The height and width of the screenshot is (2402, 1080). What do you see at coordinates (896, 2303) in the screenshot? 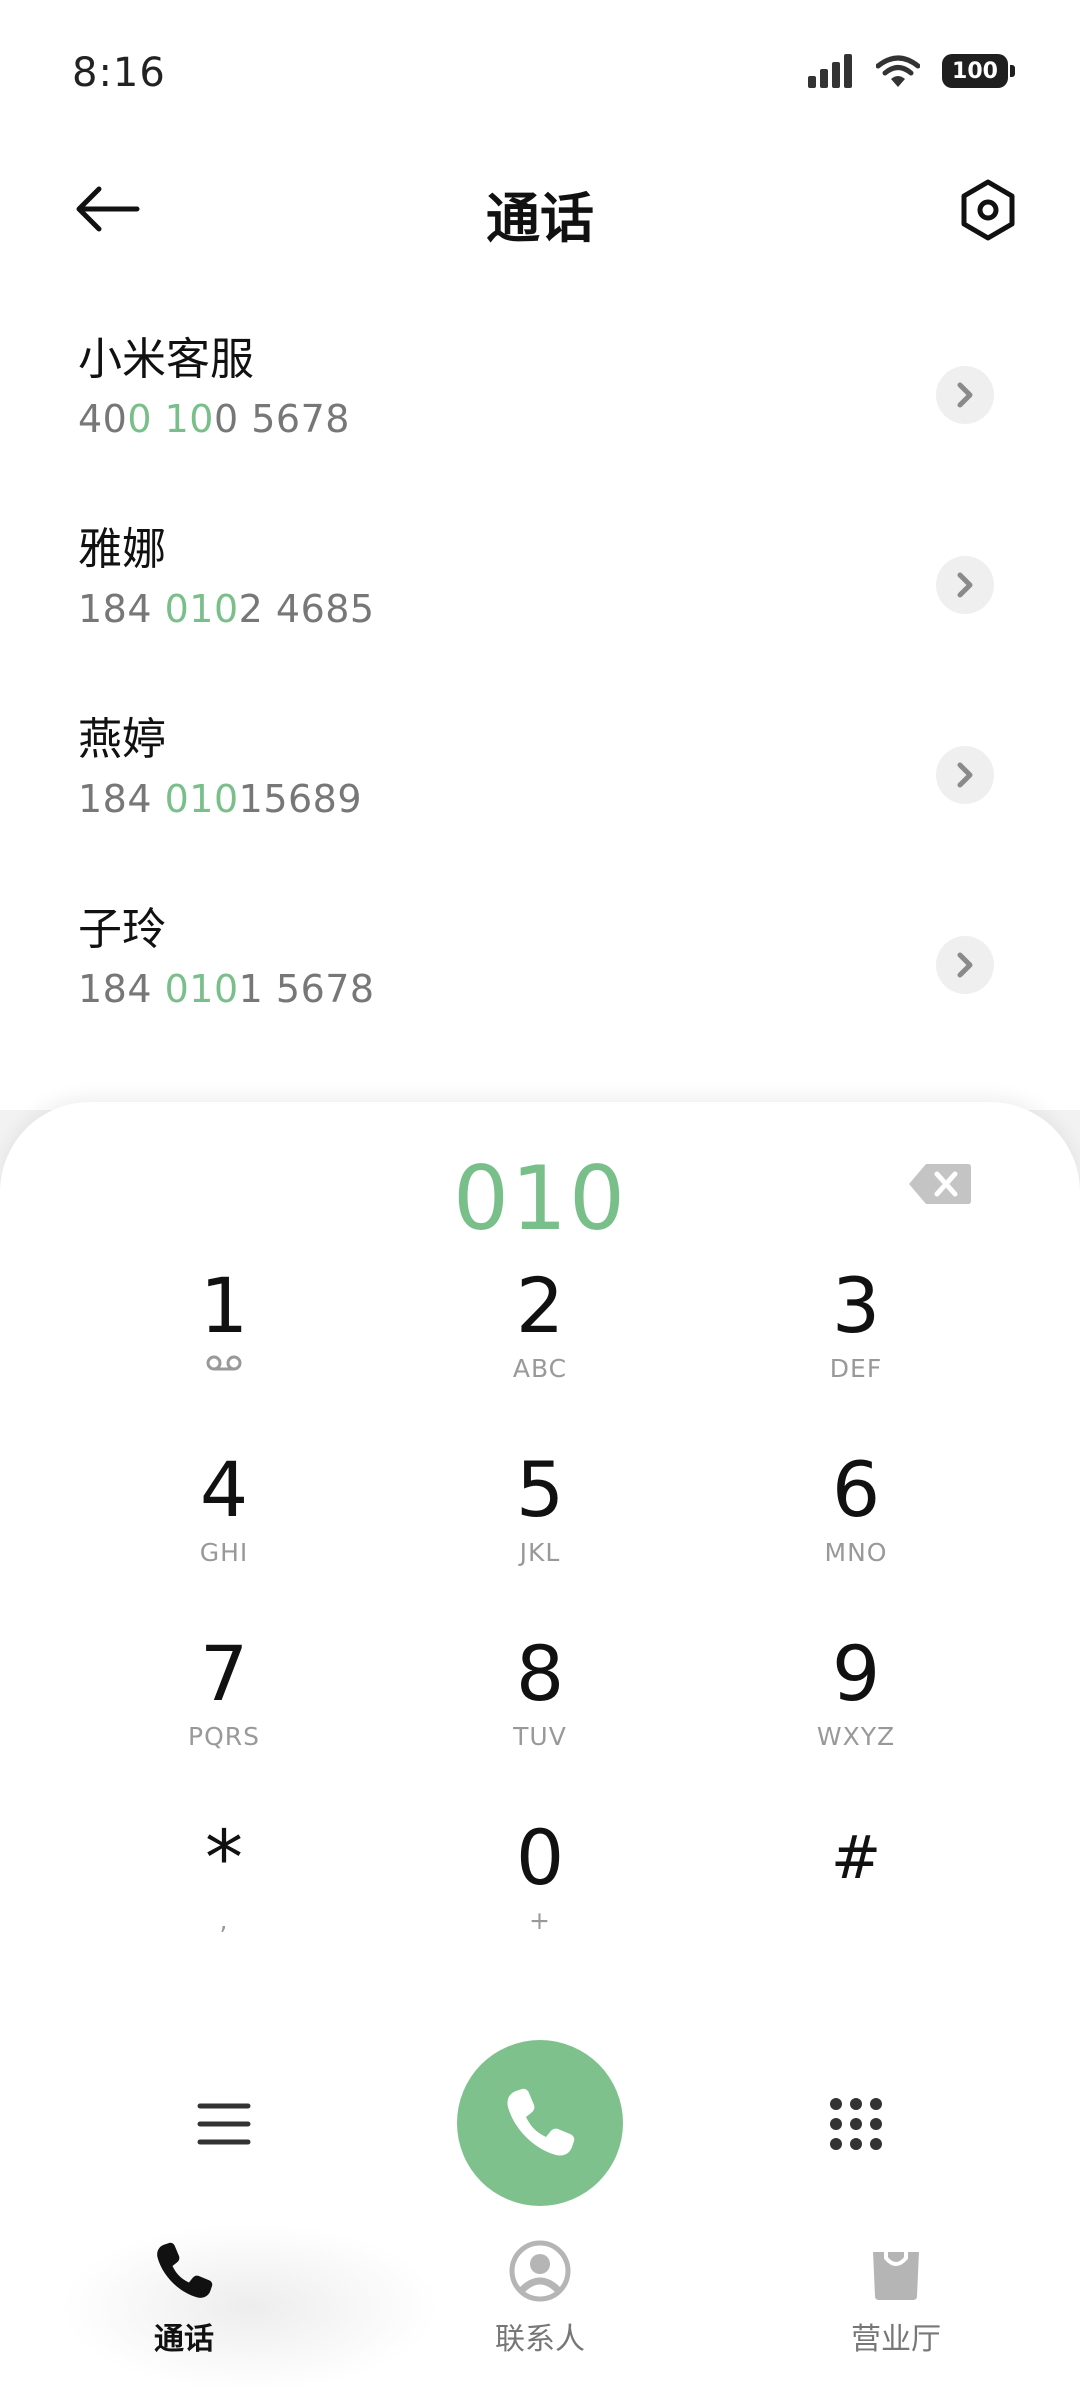
I see `tab-service-hall: 营业厅` at bounding box center [896, 2303].